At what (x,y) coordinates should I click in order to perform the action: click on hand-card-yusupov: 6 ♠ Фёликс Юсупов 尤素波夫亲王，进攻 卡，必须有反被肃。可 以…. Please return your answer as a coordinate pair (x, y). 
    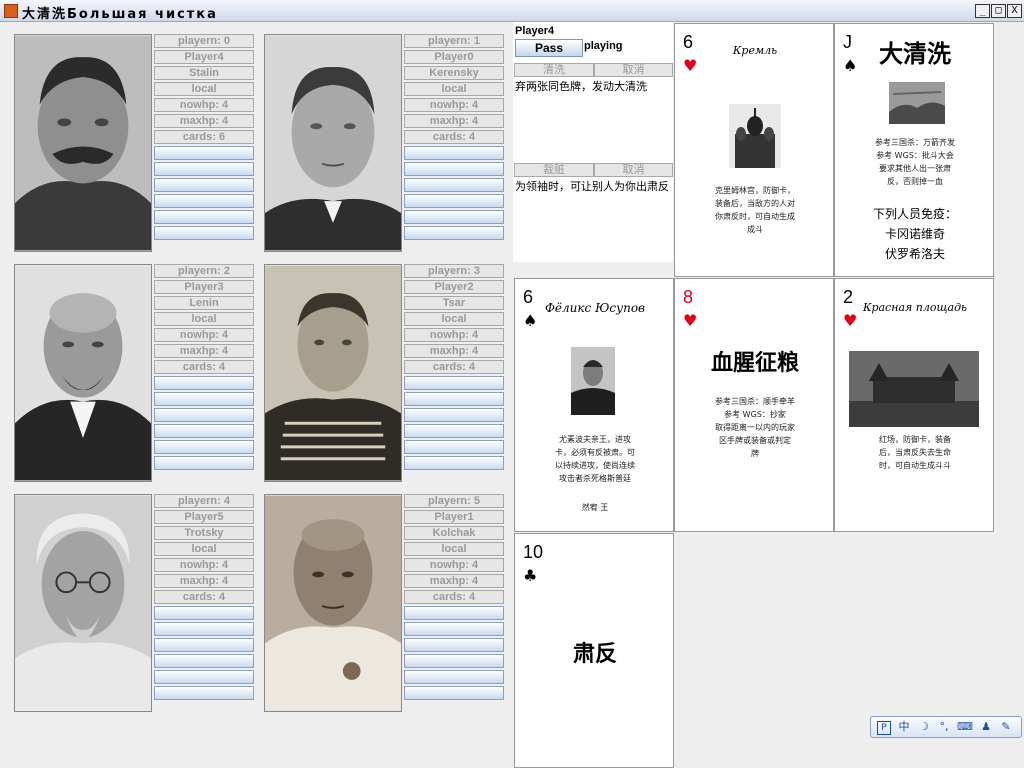
    Looking at the image, I should click on (594, 405).